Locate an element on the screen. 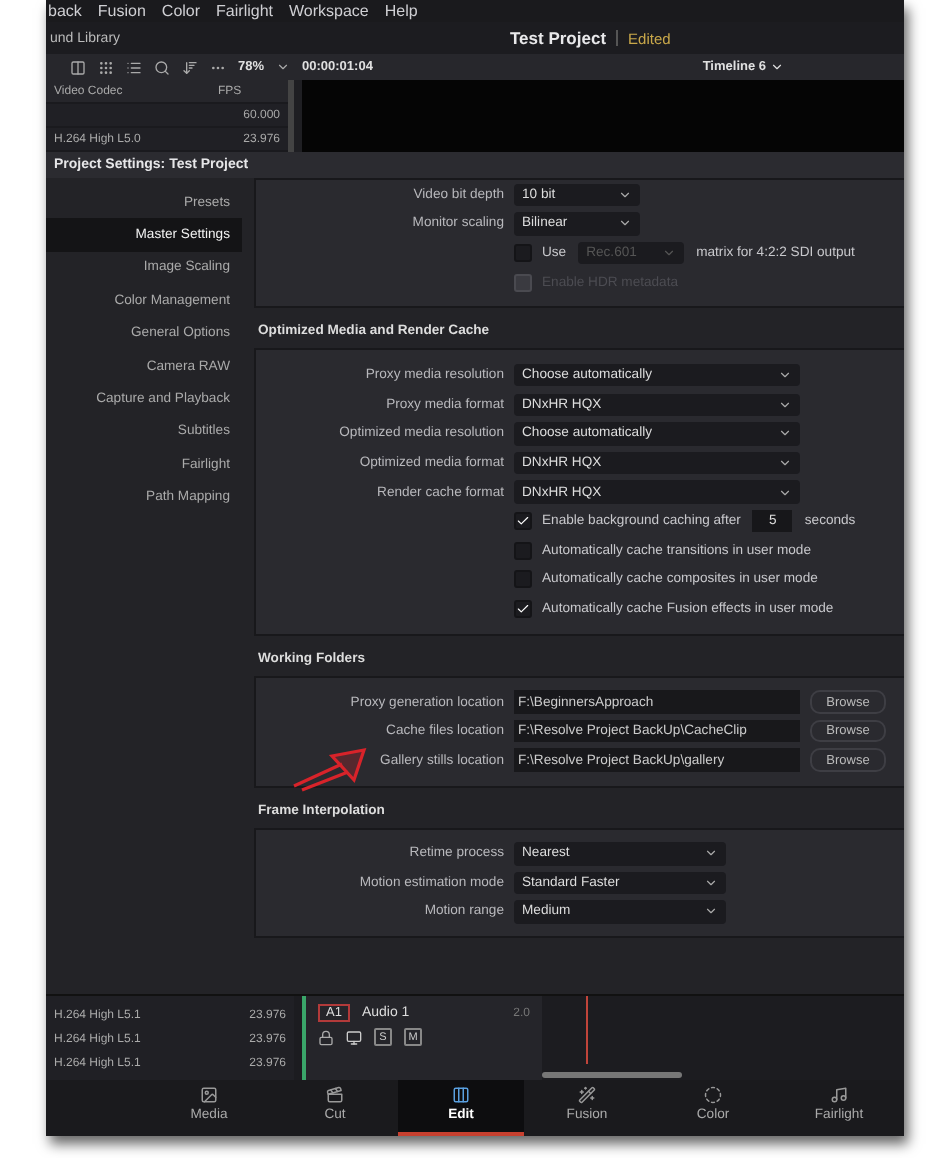 This screenshot has width=948, height=1158. menu-item: Workspace is located at coordinates (329, 11).